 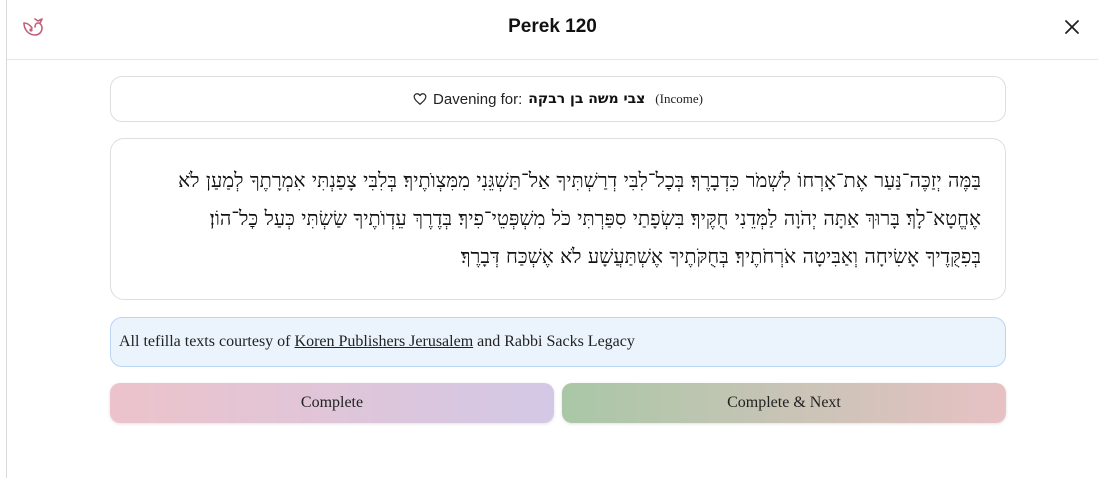 I want to click on complete-and-next-button: Complete & Next, so click(x=784, y=403).